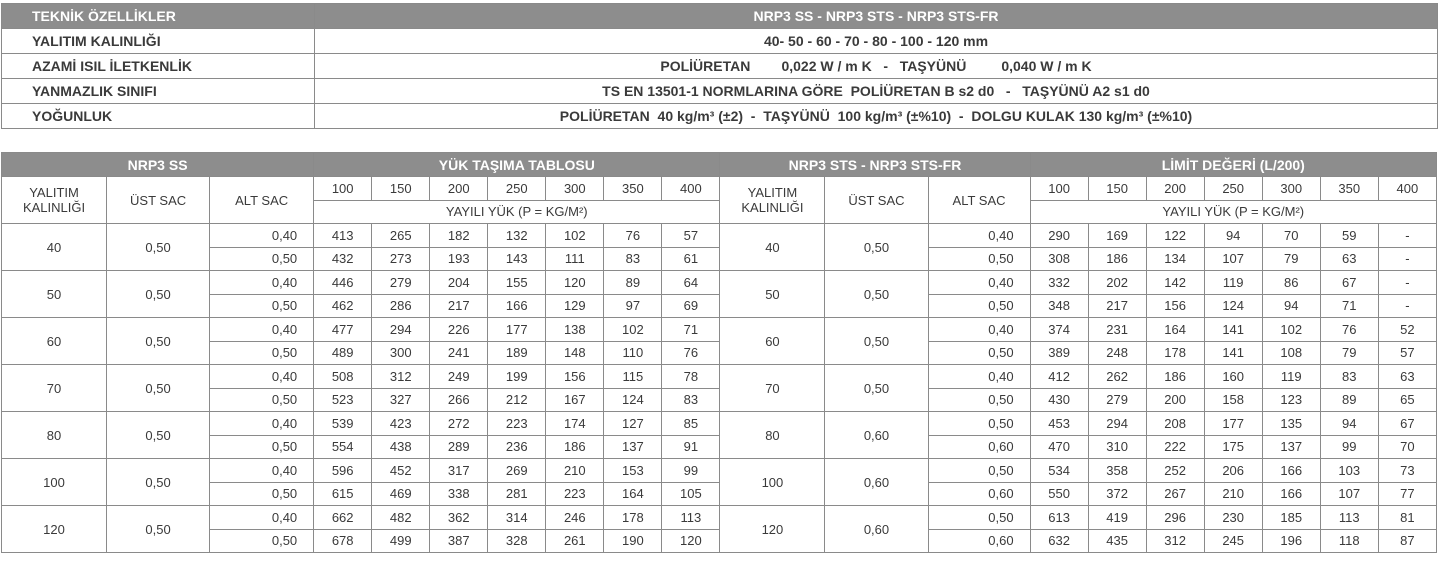 The image size is (1439, 563). What do you see at coordinates (691, 282) in the screenshot?
I see `load-value-cell: 64` at bounding box center [691, 282].